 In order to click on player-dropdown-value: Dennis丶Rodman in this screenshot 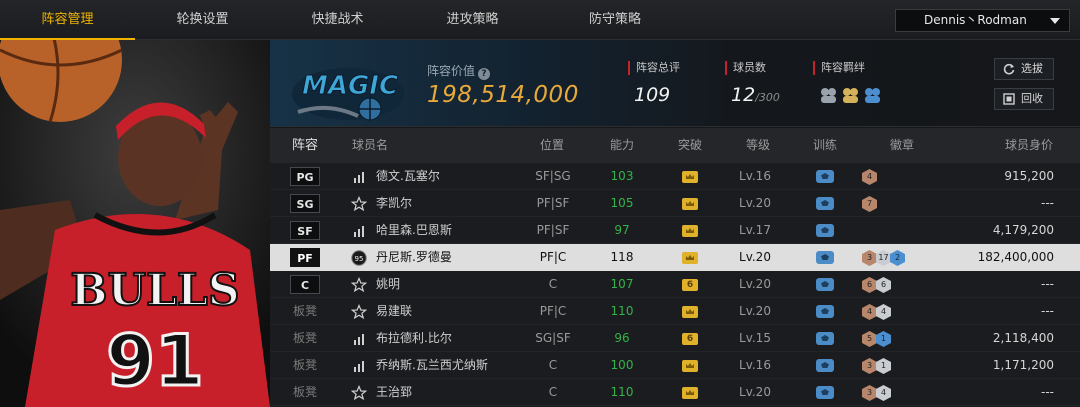, I will do `click(975, 20)`.